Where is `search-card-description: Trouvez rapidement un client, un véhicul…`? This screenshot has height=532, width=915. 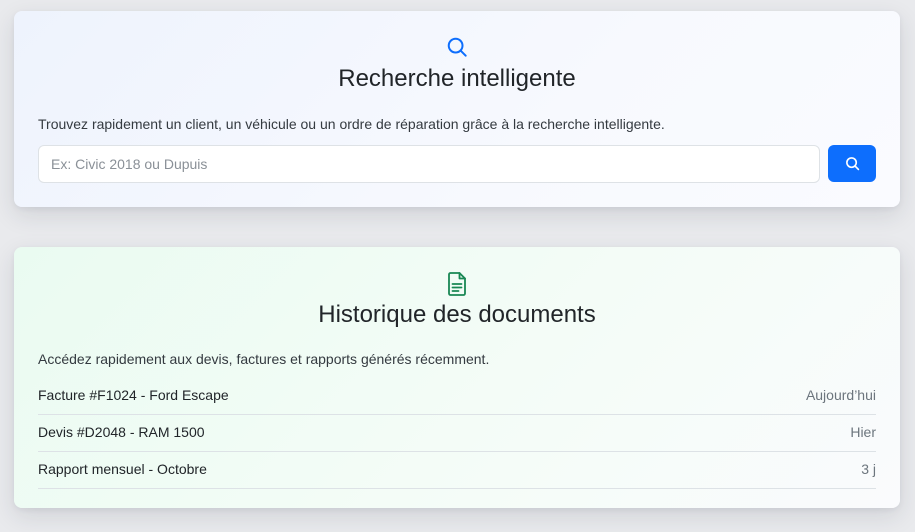 search-card-description: Trouvez rapidement un client, un véhicul… is located at coordinates (351, 124).